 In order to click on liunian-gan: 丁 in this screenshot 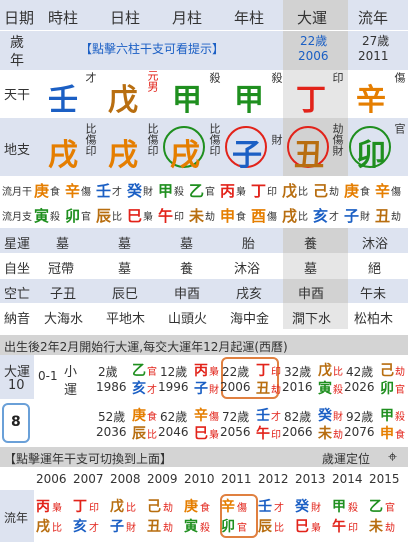, I will do `click(80, 506)`.